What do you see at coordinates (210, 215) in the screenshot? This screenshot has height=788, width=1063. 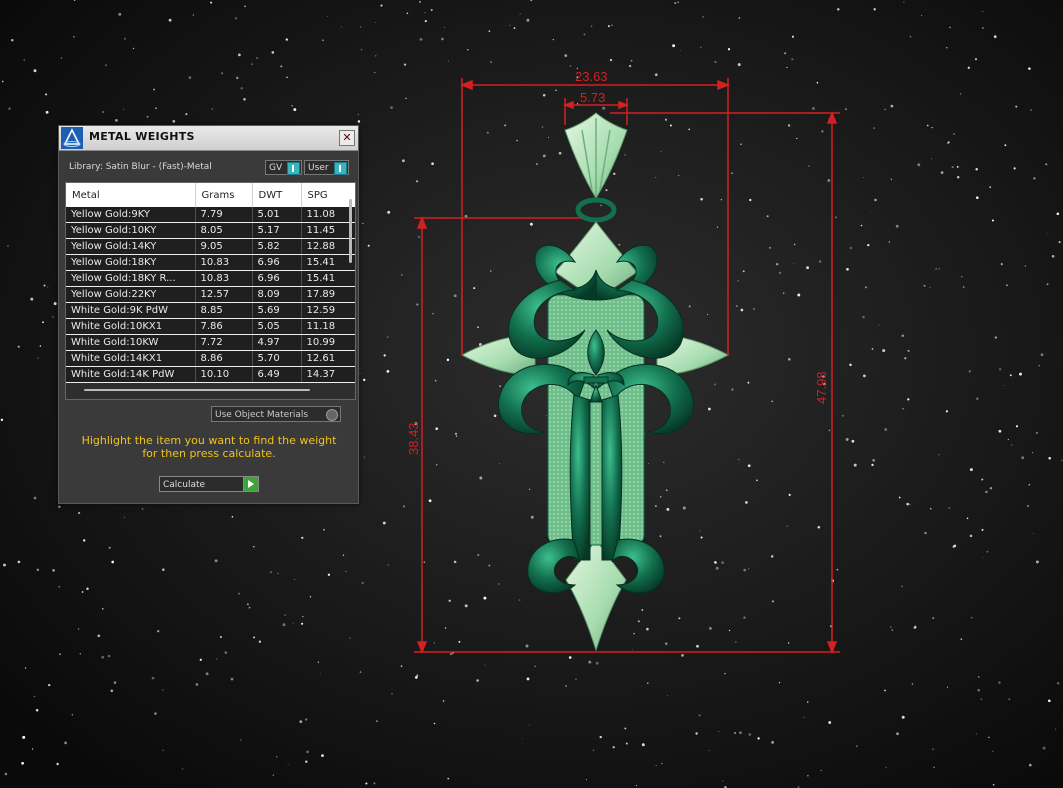 I see `table-row: Yellow Gold:9KY 7.79 5.01 11.08` at bounding box center [210, 215].